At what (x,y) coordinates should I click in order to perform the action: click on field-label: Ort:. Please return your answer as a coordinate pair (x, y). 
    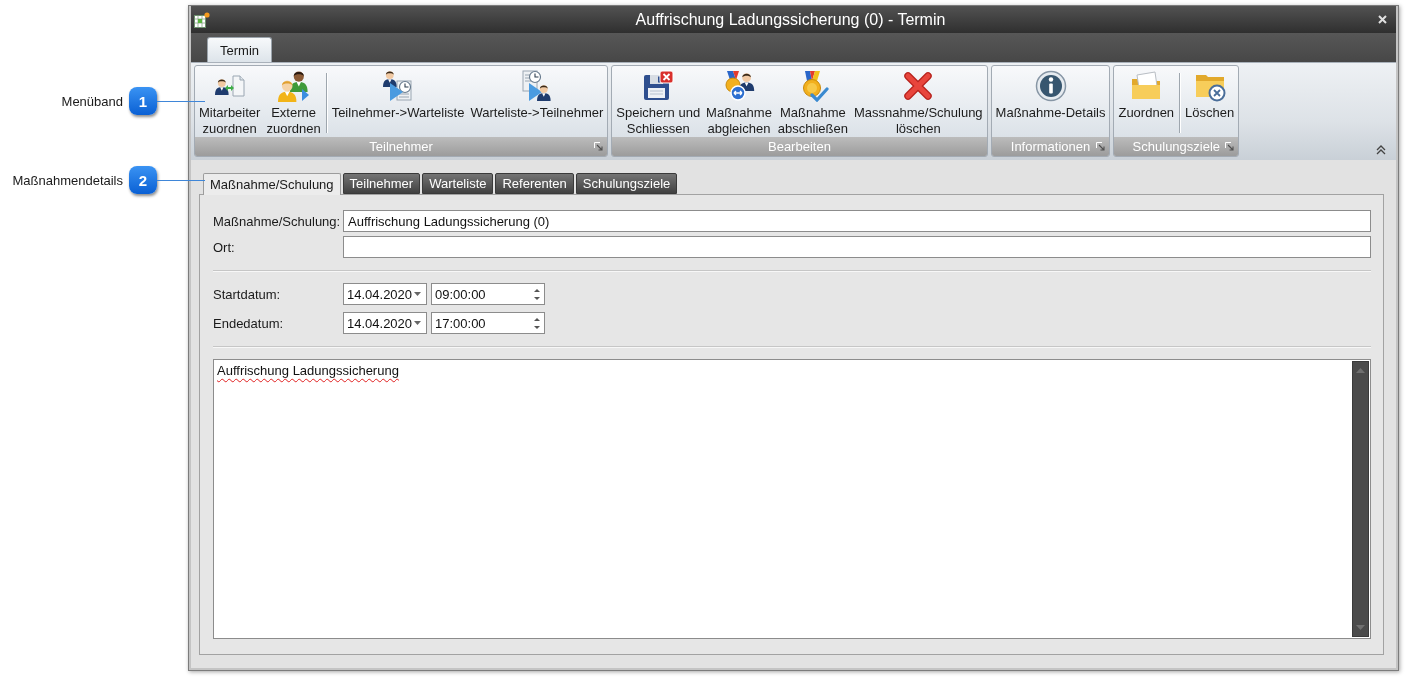
    Looking at the image, I should click on (224, 247).